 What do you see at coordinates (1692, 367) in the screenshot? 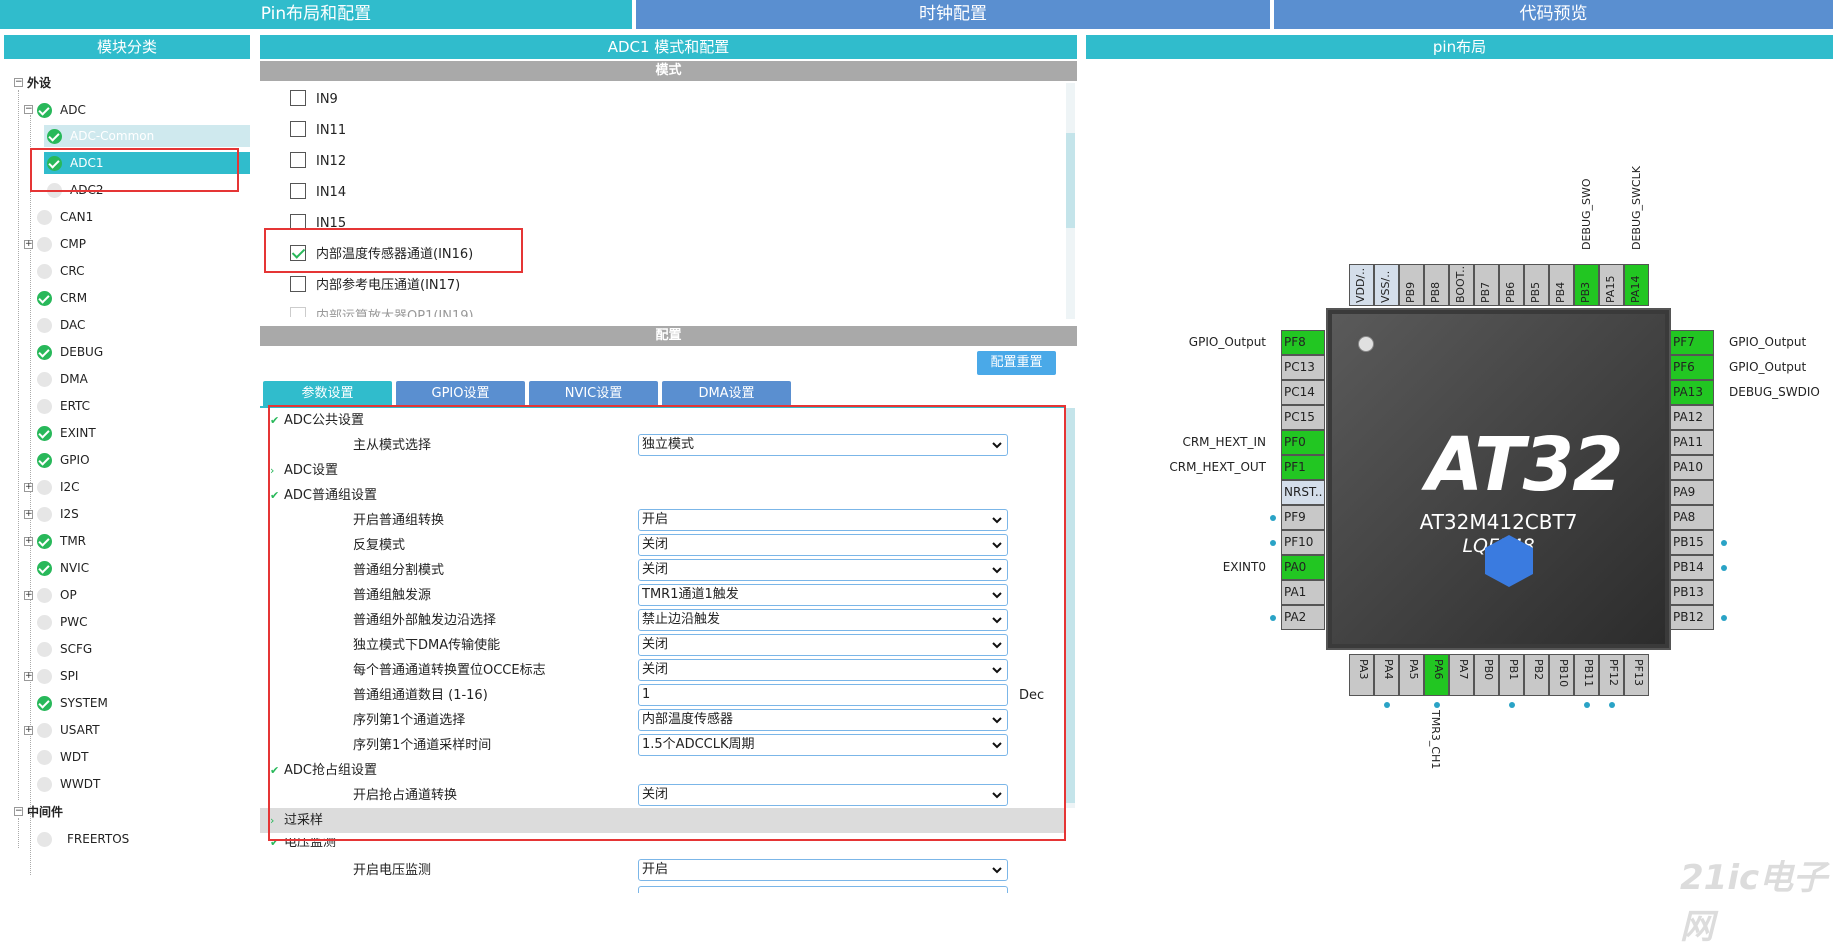
I see `pin-pf6: PF6` at bounding box center [1692, 367].